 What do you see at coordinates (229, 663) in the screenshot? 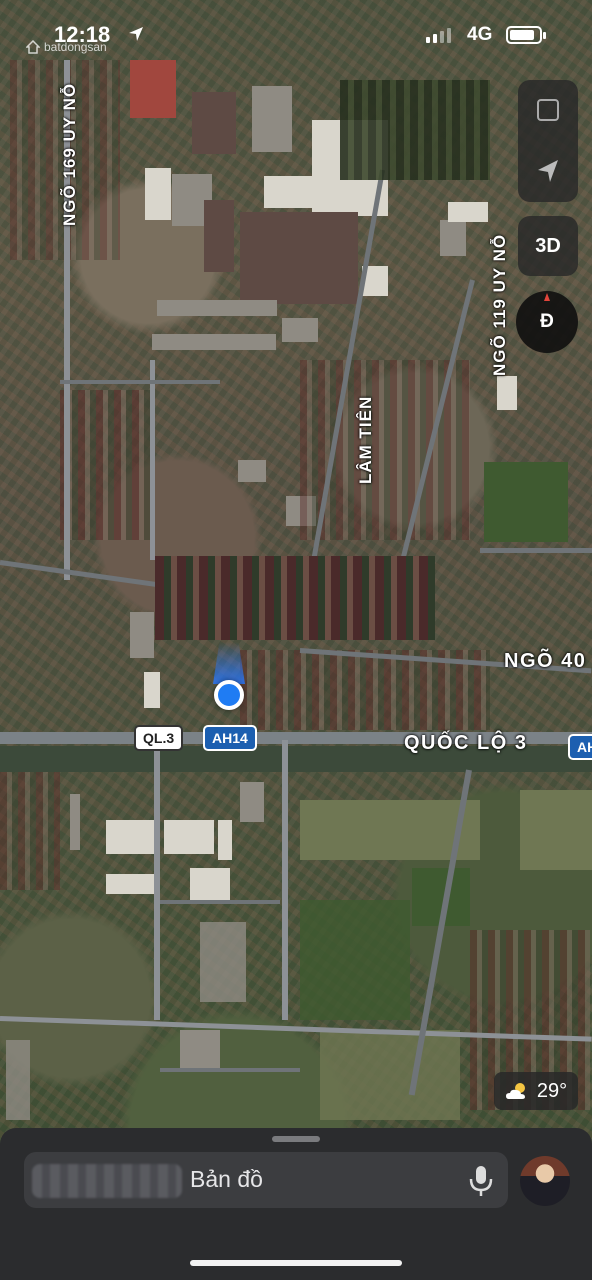
I see `heading-cone` at bounding box center [229, 663].